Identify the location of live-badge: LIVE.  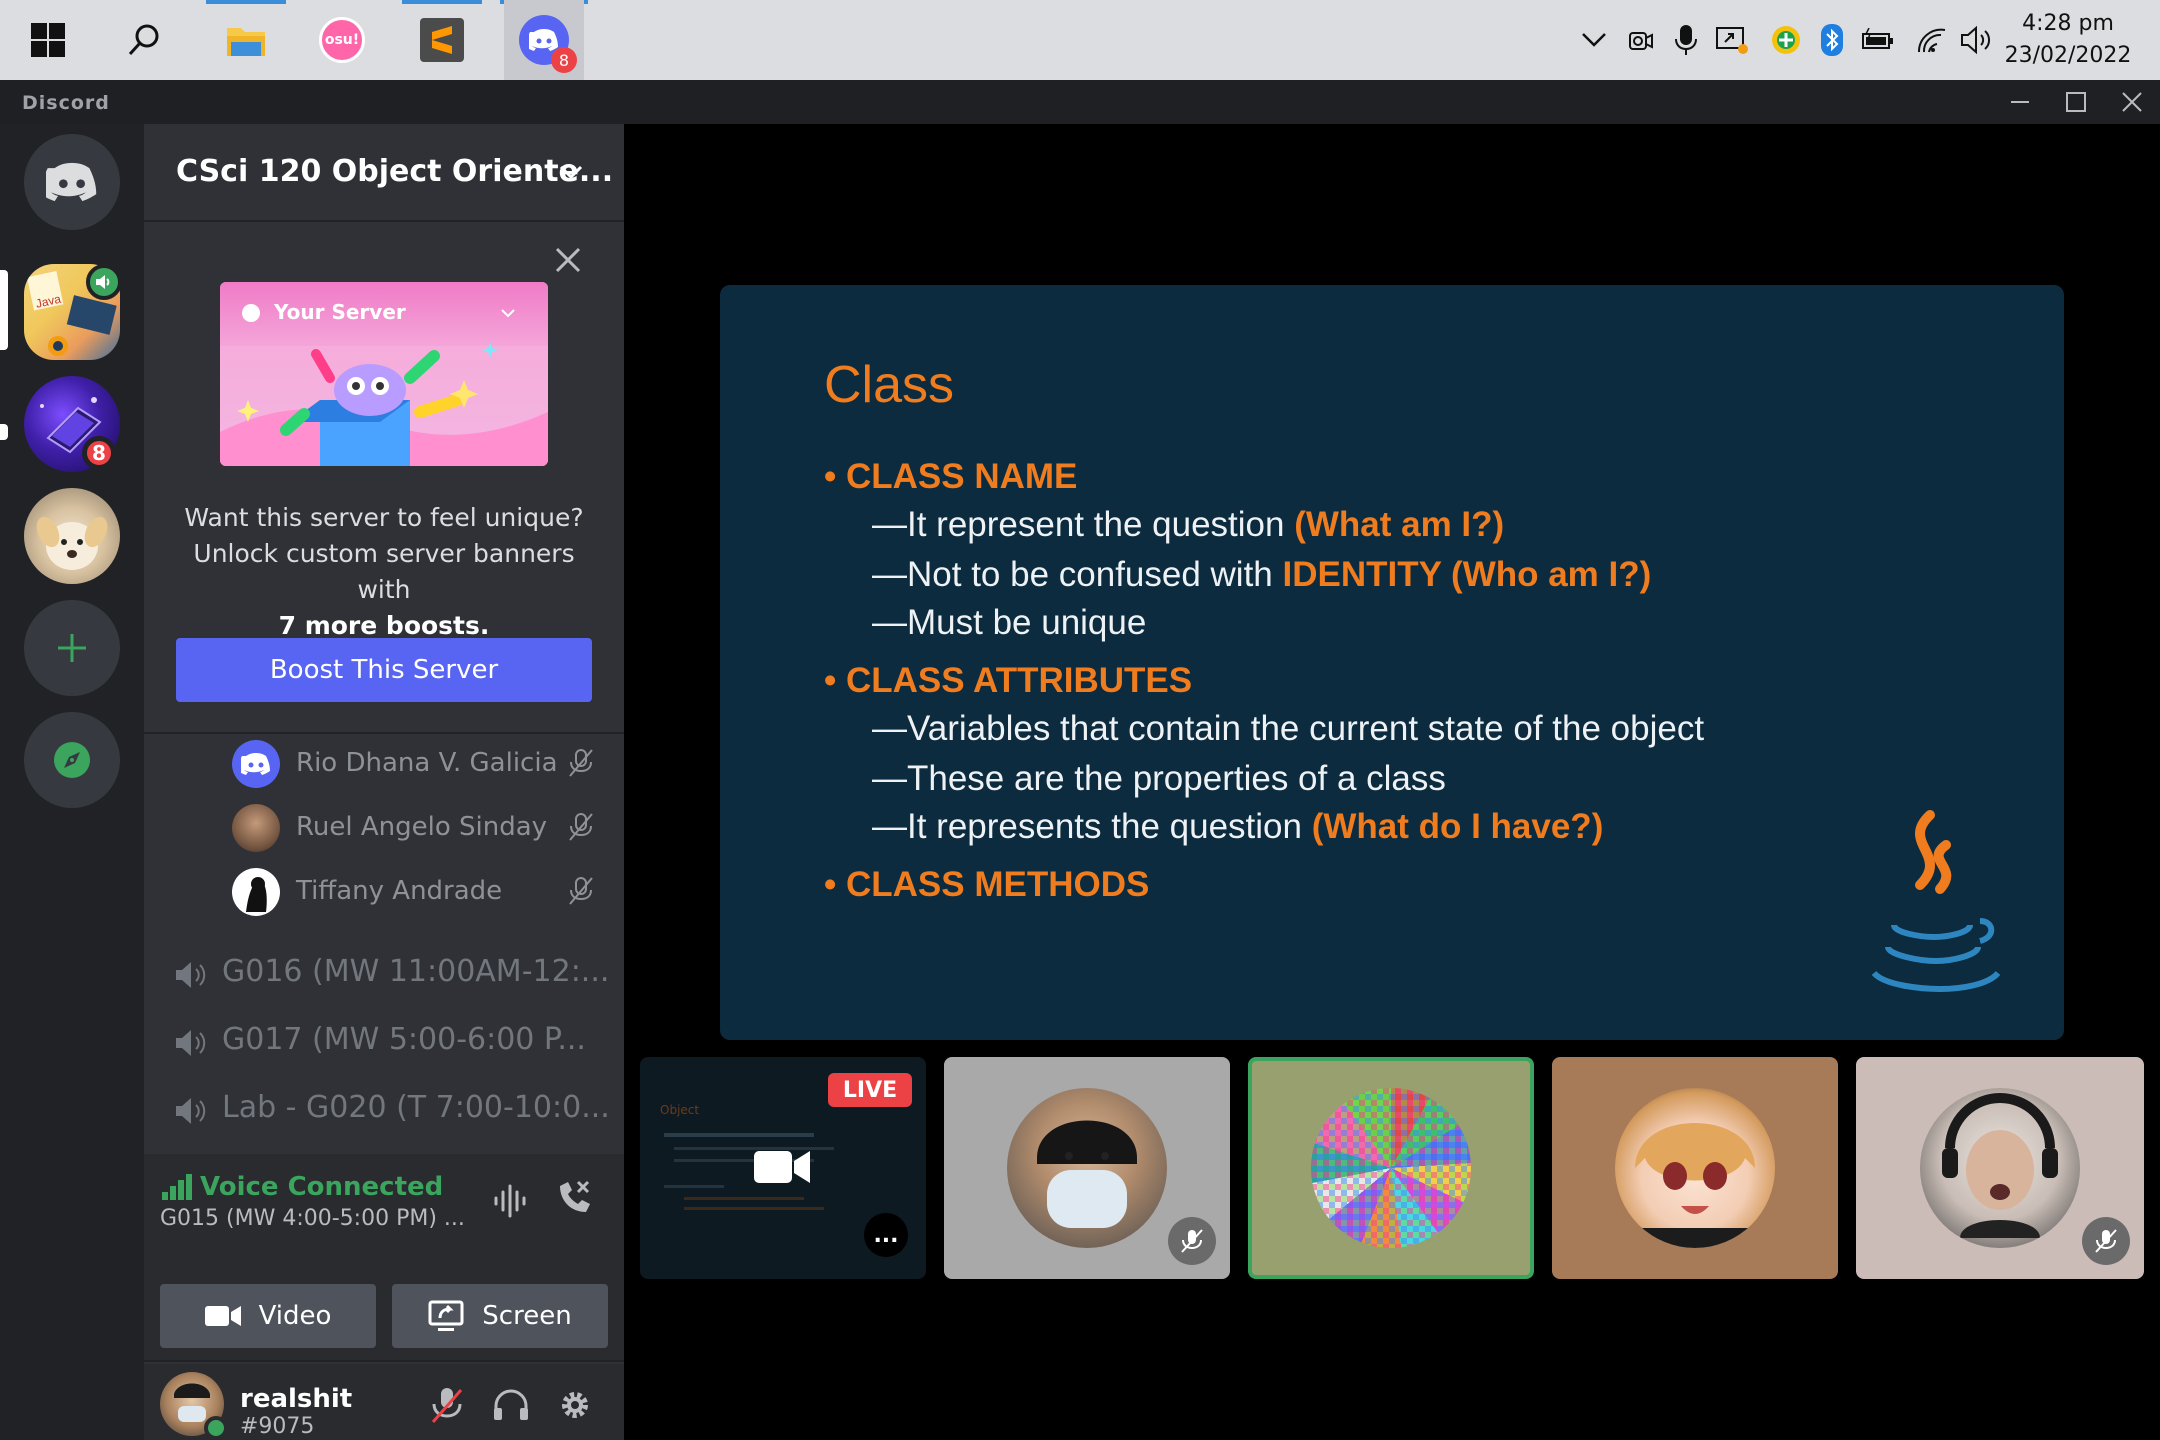
(870, 1090).